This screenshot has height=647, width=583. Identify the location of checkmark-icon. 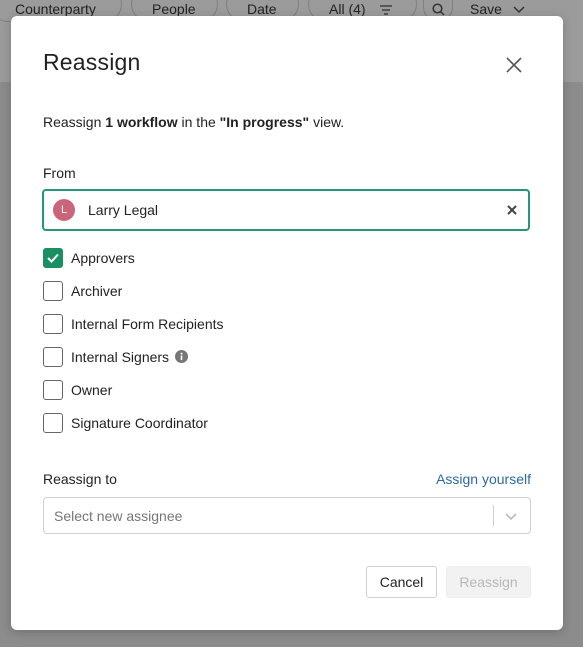
(52, 258).